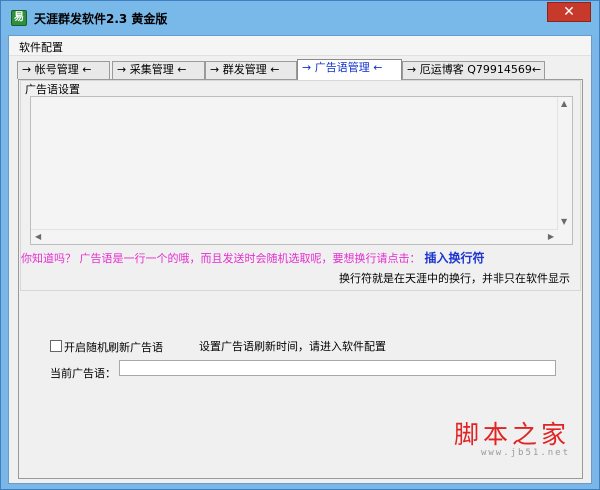 The width and height of the screenshot is (600, 490). Describe the element at coordinates (564, 163) in the screenshot. I see `vertical-scrollbar: ▲ ▼` at that location.